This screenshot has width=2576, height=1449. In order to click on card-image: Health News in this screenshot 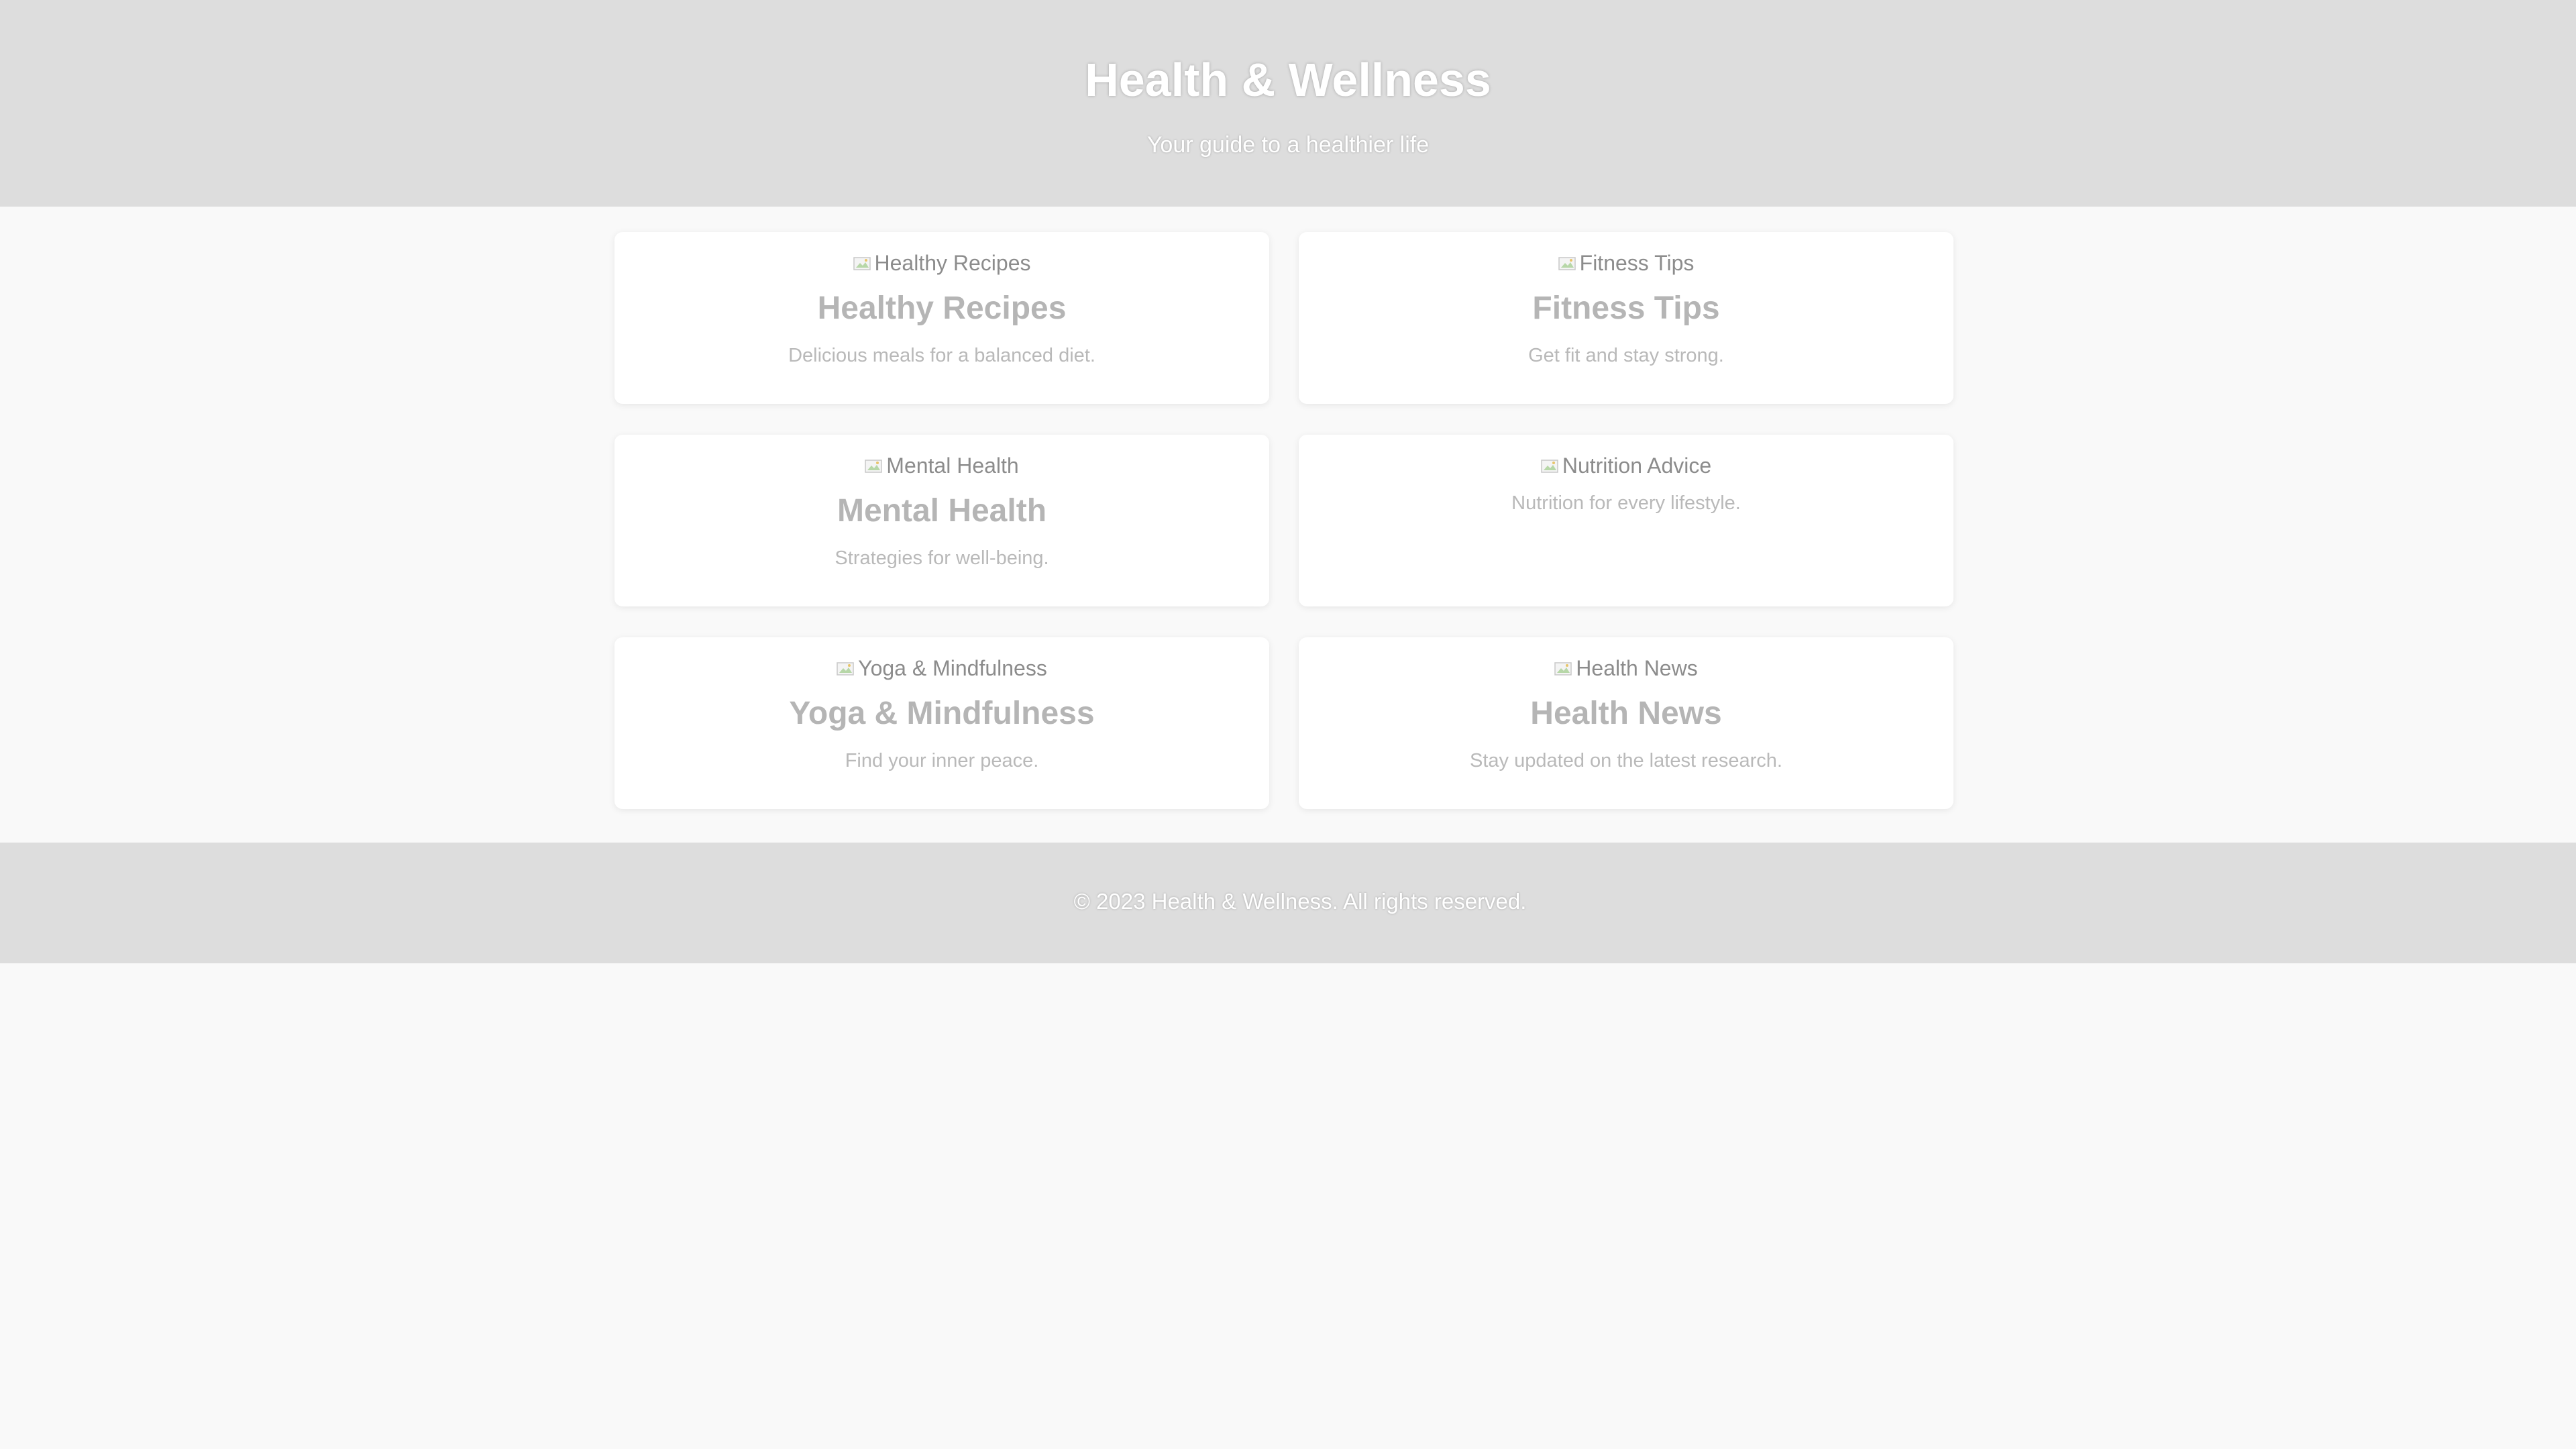, I will do `click(1626, 668)`.